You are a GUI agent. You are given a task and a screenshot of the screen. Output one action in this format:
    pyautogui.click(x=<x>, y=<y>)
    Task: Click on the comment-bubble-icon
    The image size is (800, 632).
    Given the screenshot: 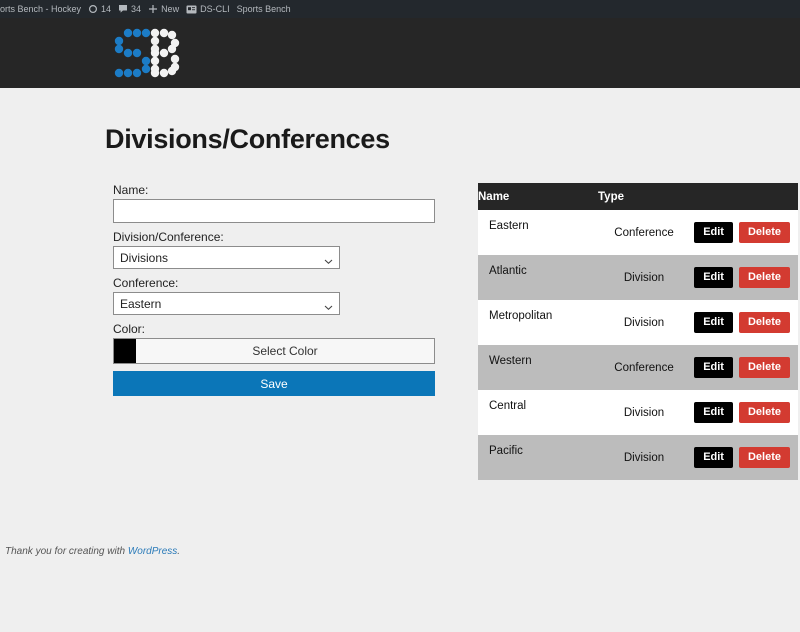 What is the action you would take?
    pyautogui.click(x=123, y=9)
    